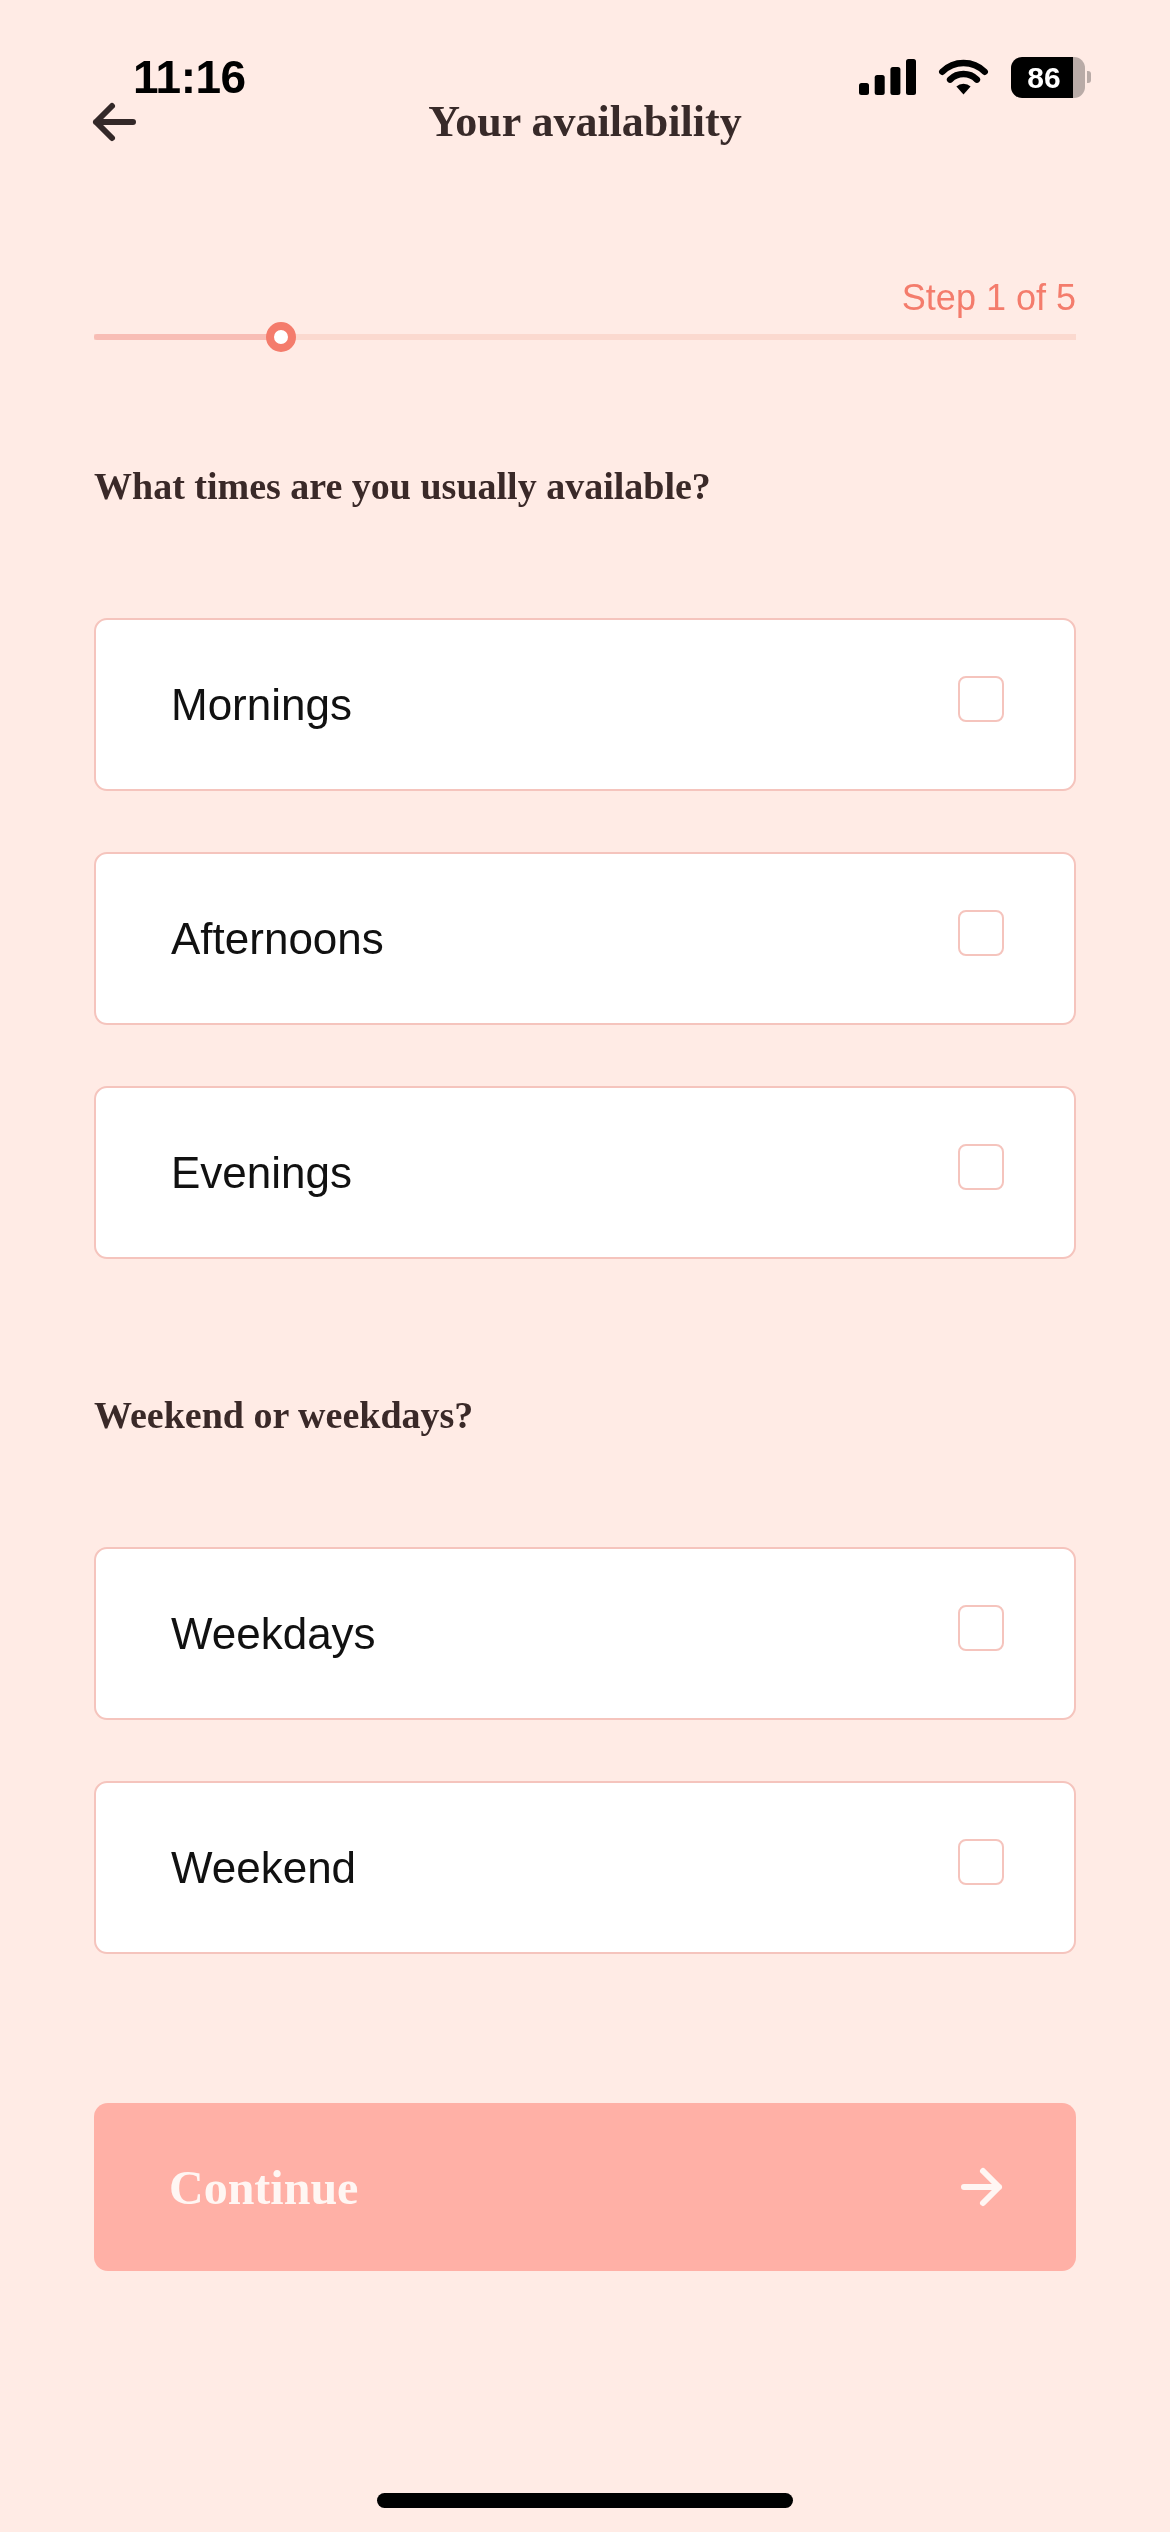  What do you see at coordinates (982, 2187) in the screenshot?
I see `arrow-right-icon` at bounding box center [982, 2187].